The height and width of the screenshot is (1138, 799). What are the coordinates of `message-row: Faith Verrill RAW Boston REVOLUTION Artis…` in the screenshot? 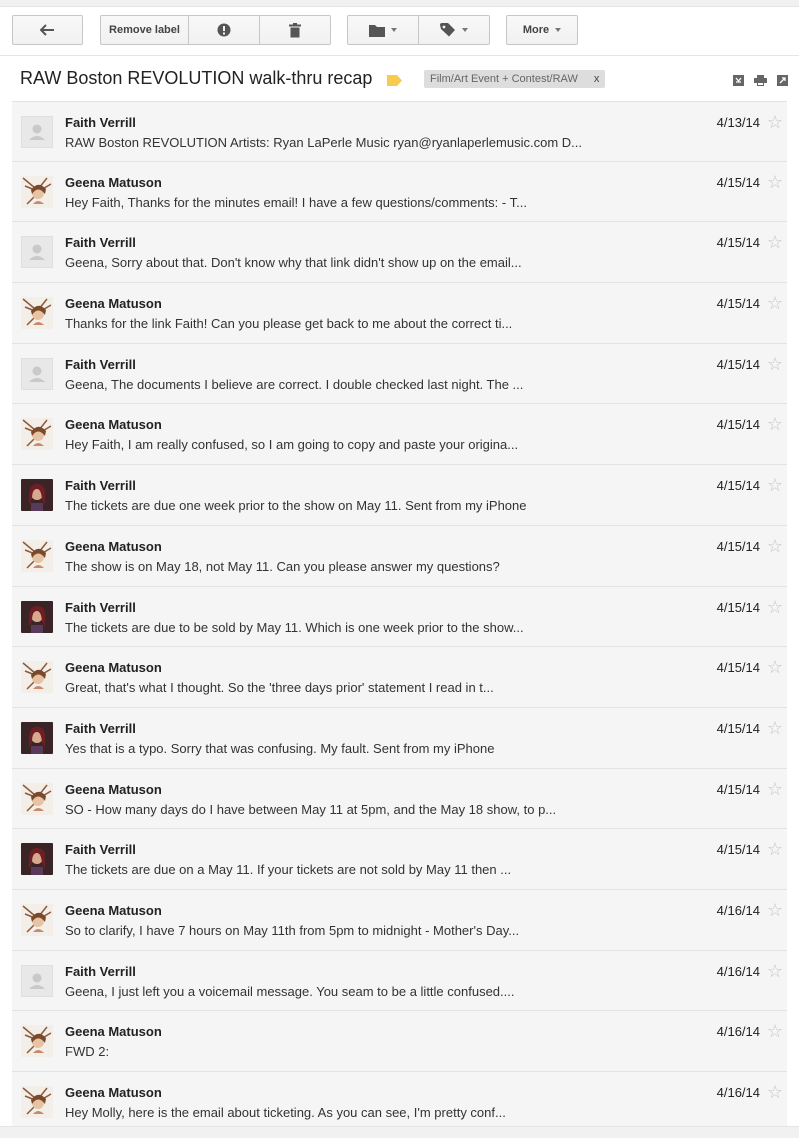 It's located at (399, 131).